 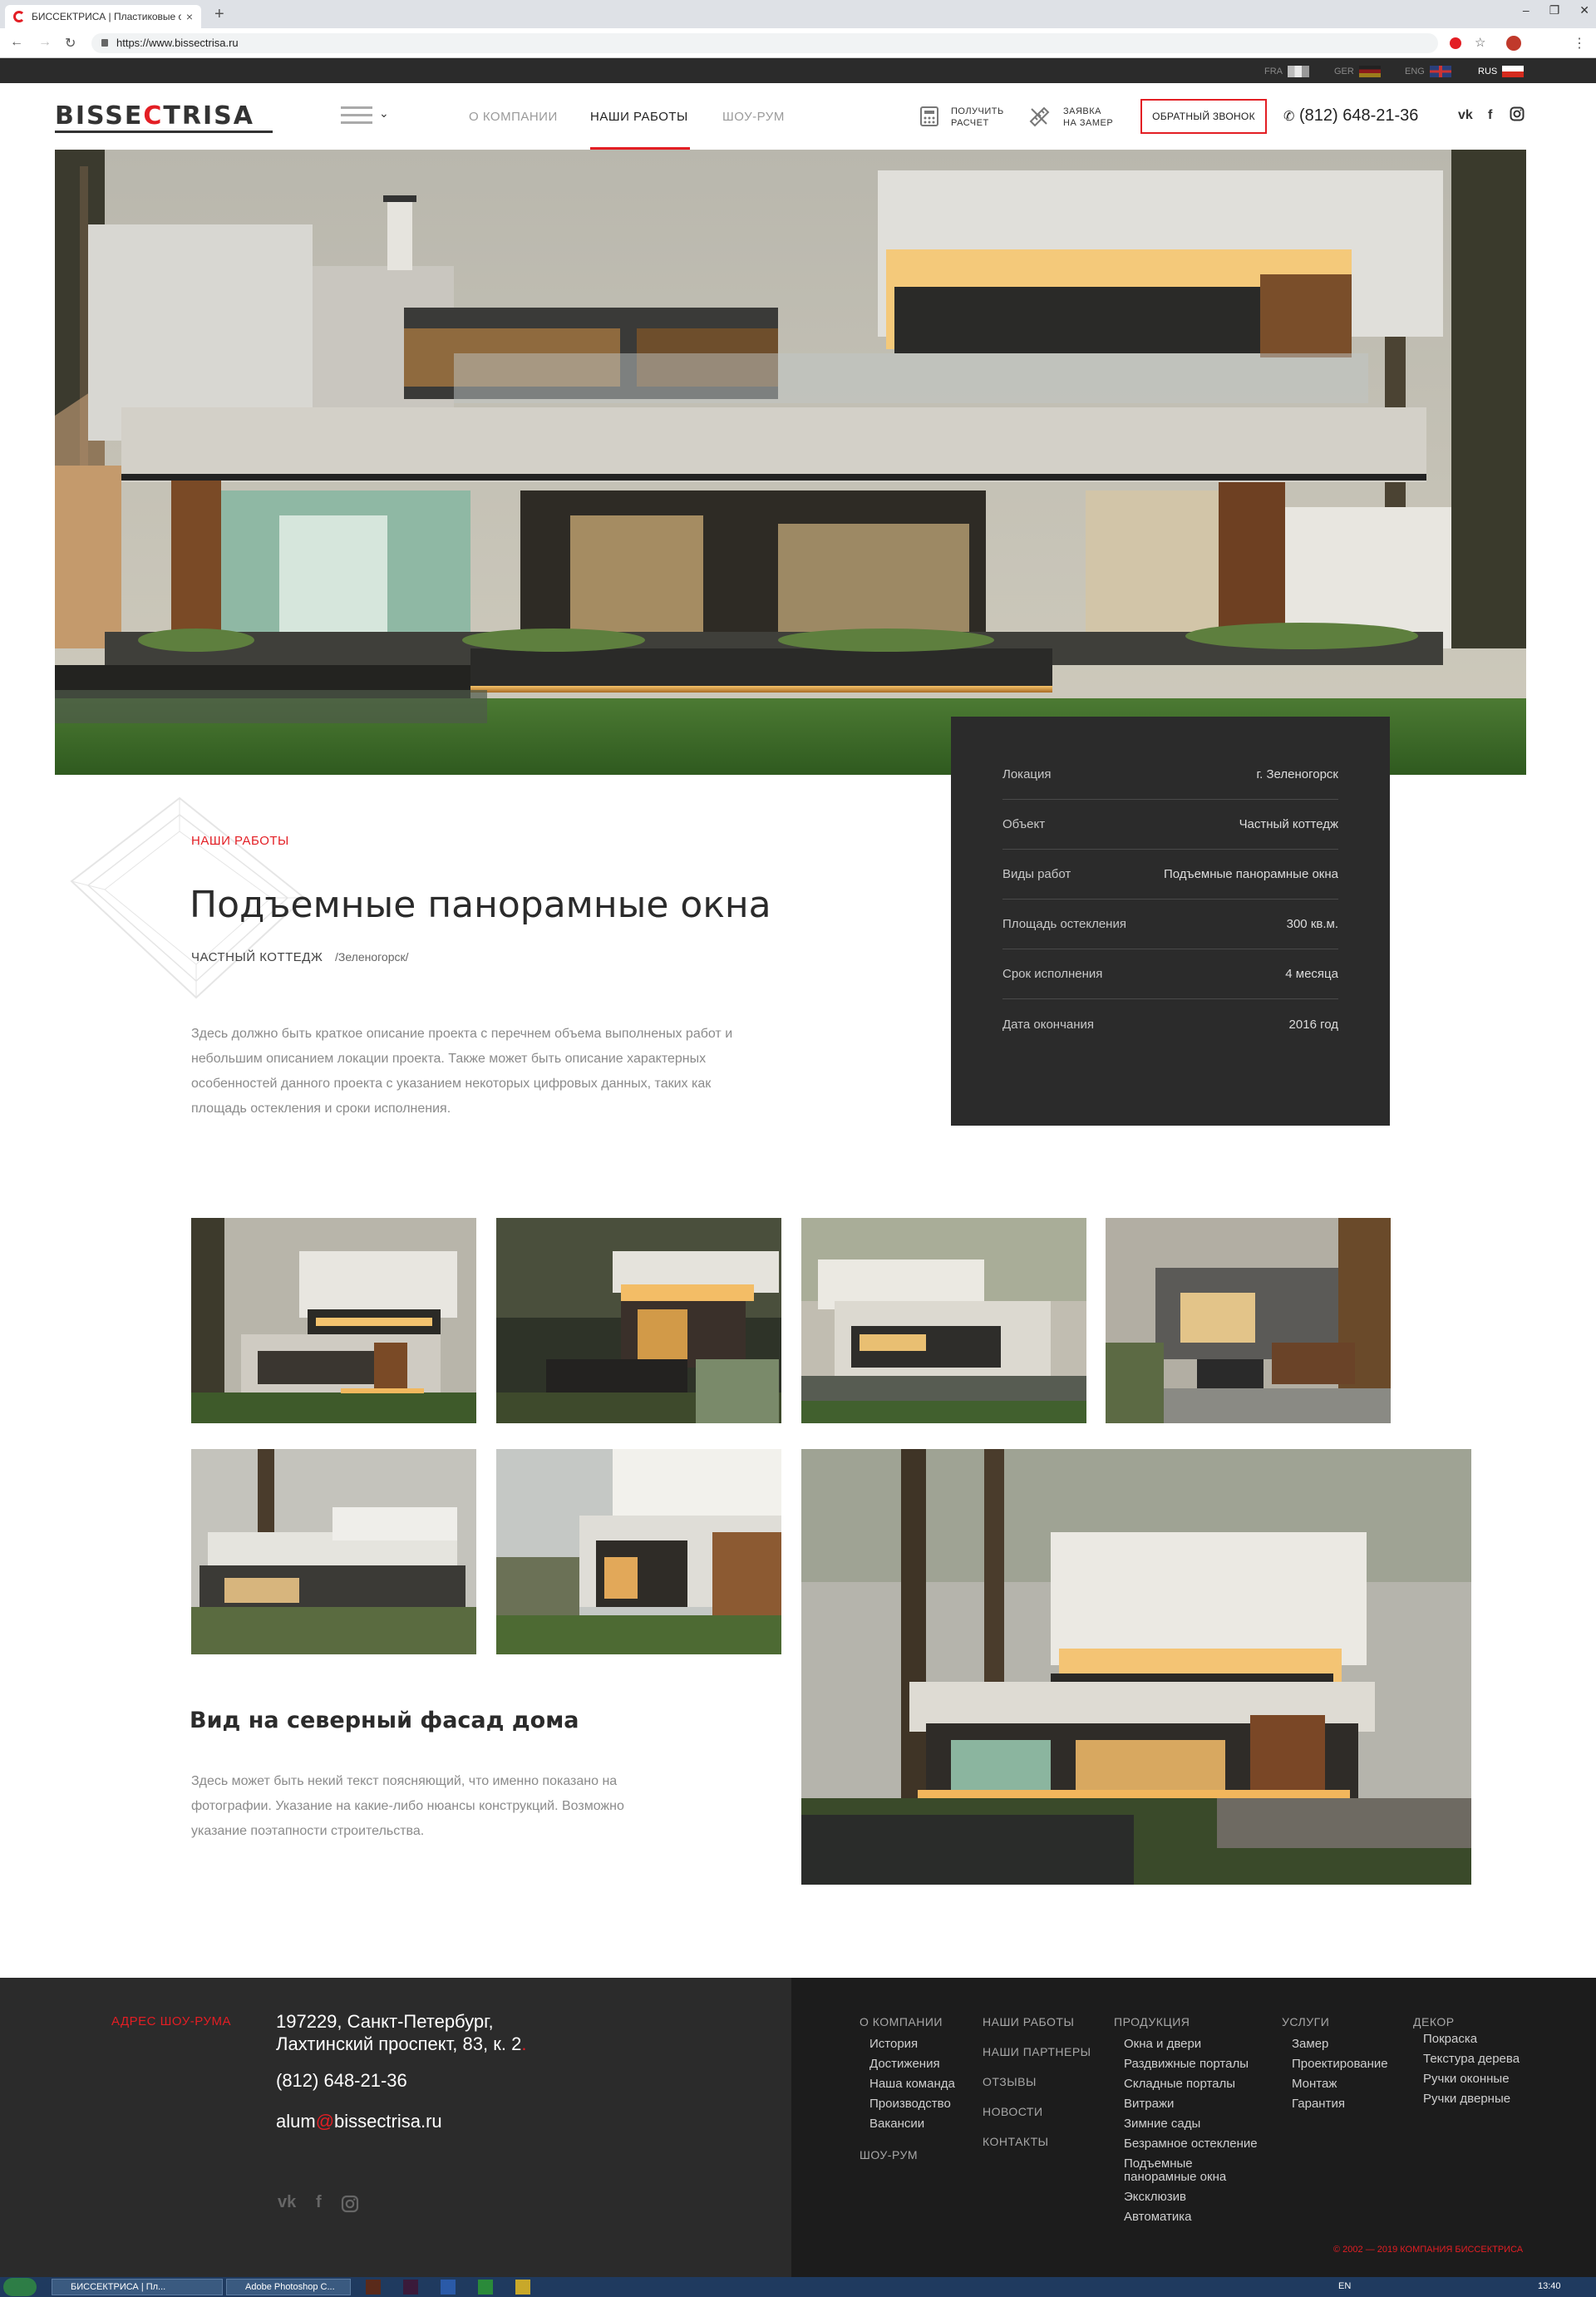 I want to click on footer-link: Покраска, so click(x=1450, y=2039).